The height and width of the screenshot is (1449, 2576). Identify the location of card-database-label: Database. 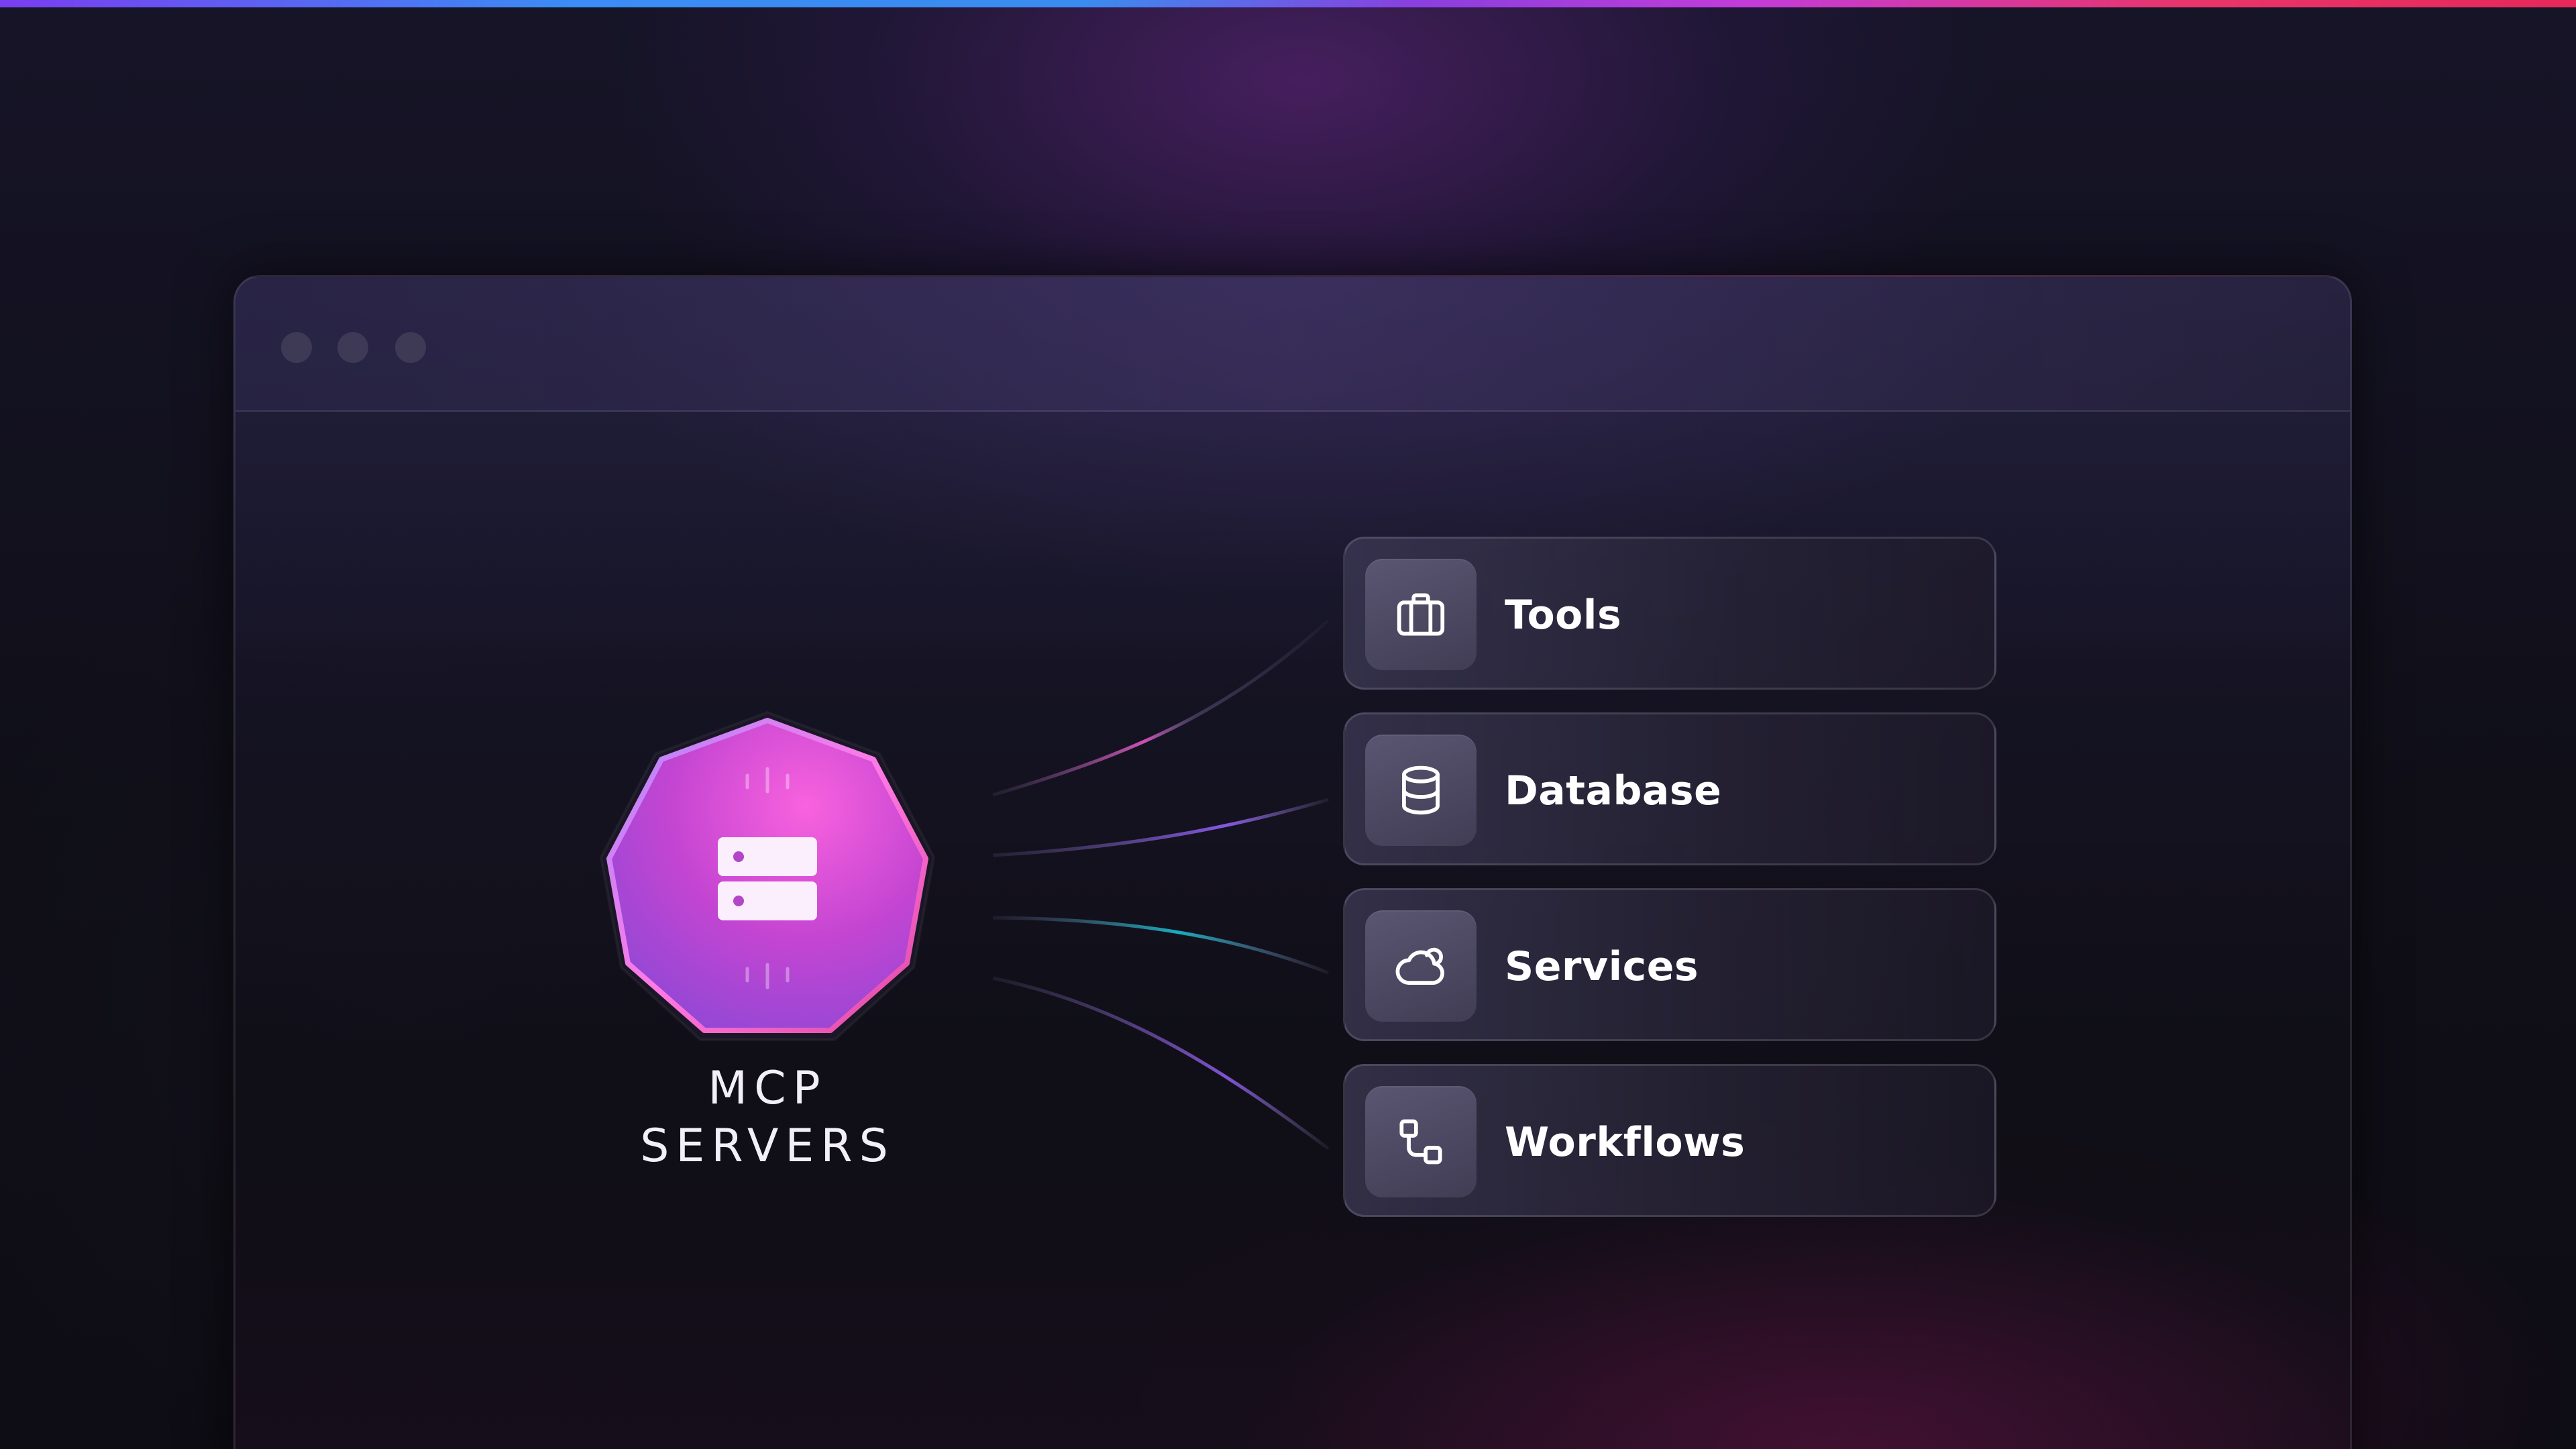
(1613, 790).